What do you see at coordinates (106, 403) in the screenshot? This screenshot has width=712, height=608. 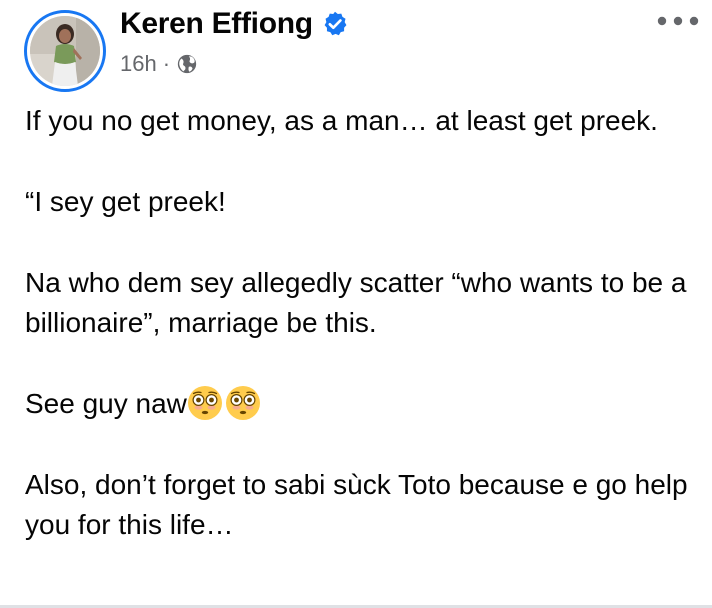 I see `post-paragraph-text: See guy naw` at bounding box center [106, 403].